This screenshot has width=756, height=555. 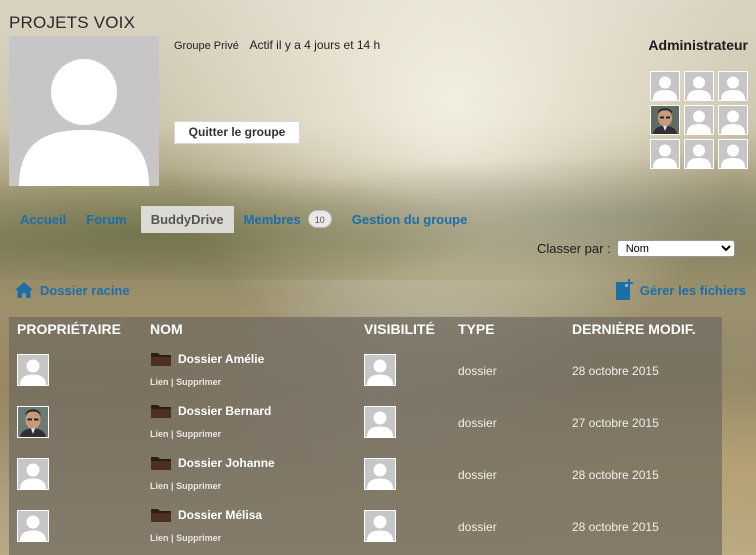 I want to click on group-title: PROJETS VOIX, so click(x=72, y=22).